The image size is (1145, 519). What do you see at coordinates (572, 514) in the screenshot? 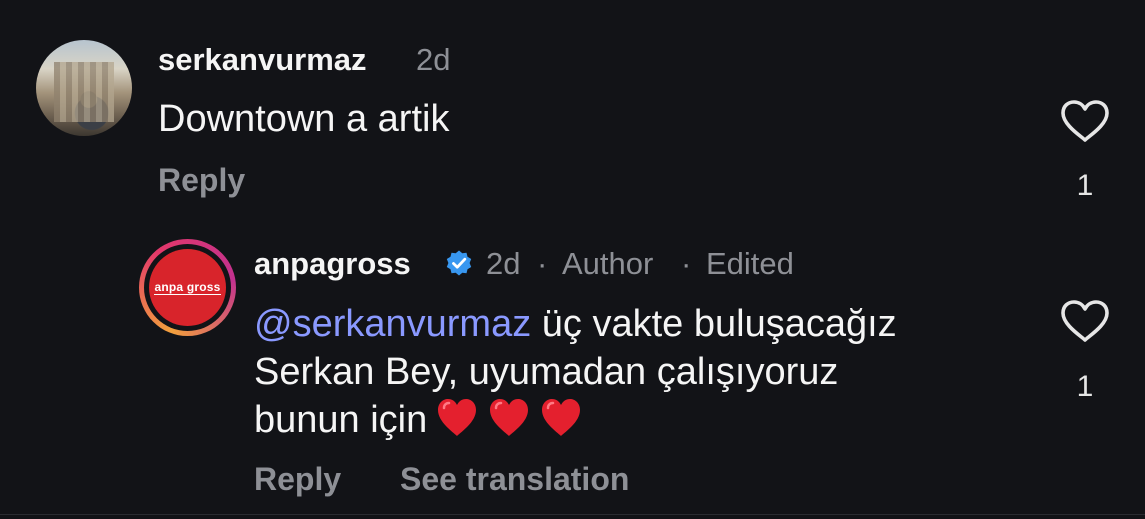
I see `divider` at bounding box center [572, 514].